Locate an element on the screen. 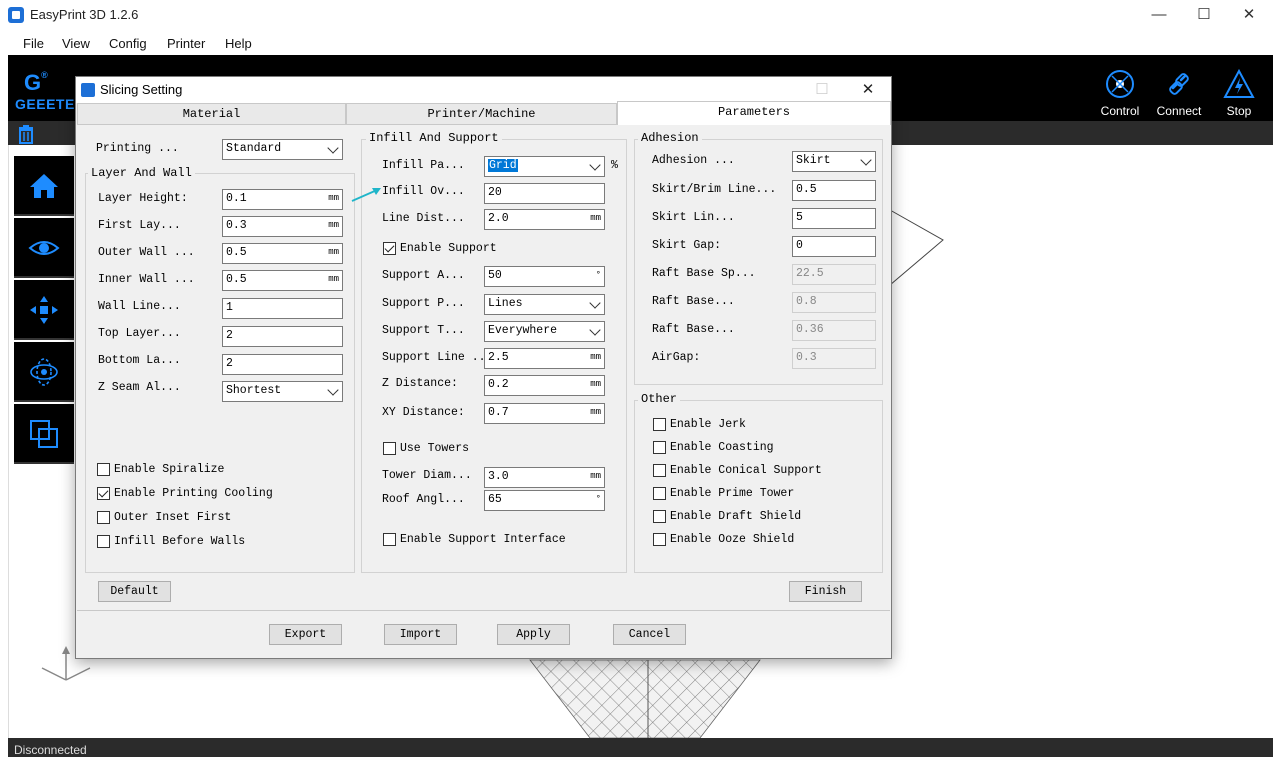 The image size is (1275, 757). z-distance-field: 0.2 mm is located at coordinates (544, 385).